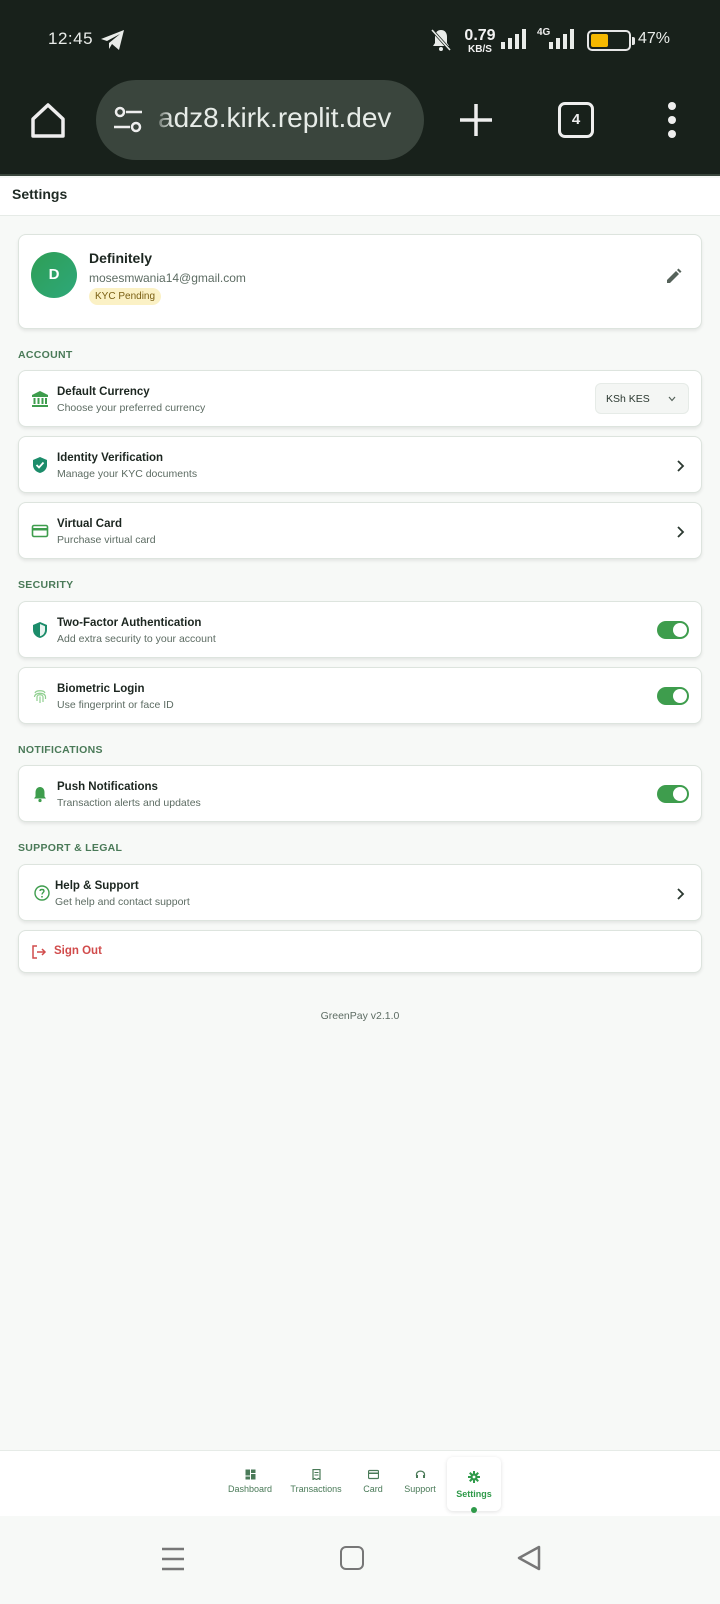 The image size is (720, 1604). What do you see at coordinates (122, 902) in the screenshot?
I see `help-support-subtitle: Get help and contact support` at bounding box center [122, 902].